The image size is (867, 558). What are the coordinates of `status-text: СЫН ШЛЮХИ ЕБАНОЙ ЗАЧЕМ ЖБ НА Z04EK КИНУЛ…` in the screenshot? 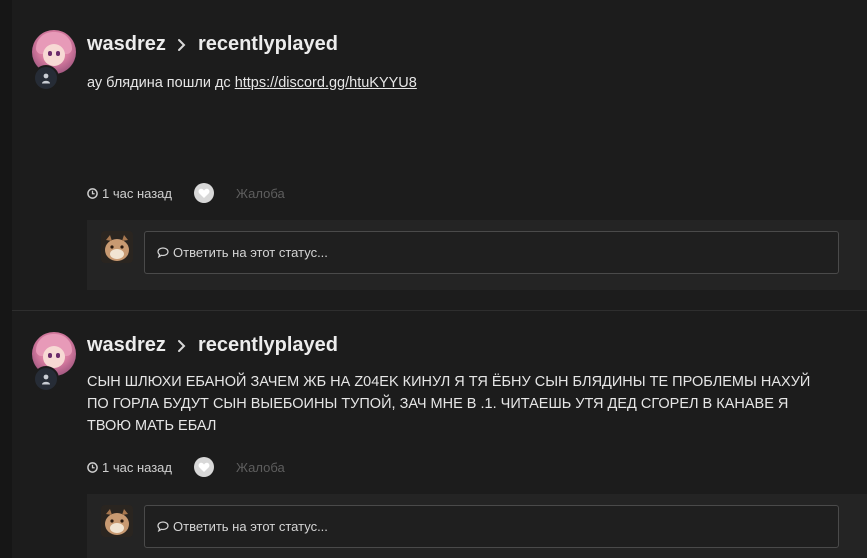 It's located at (449, 404).